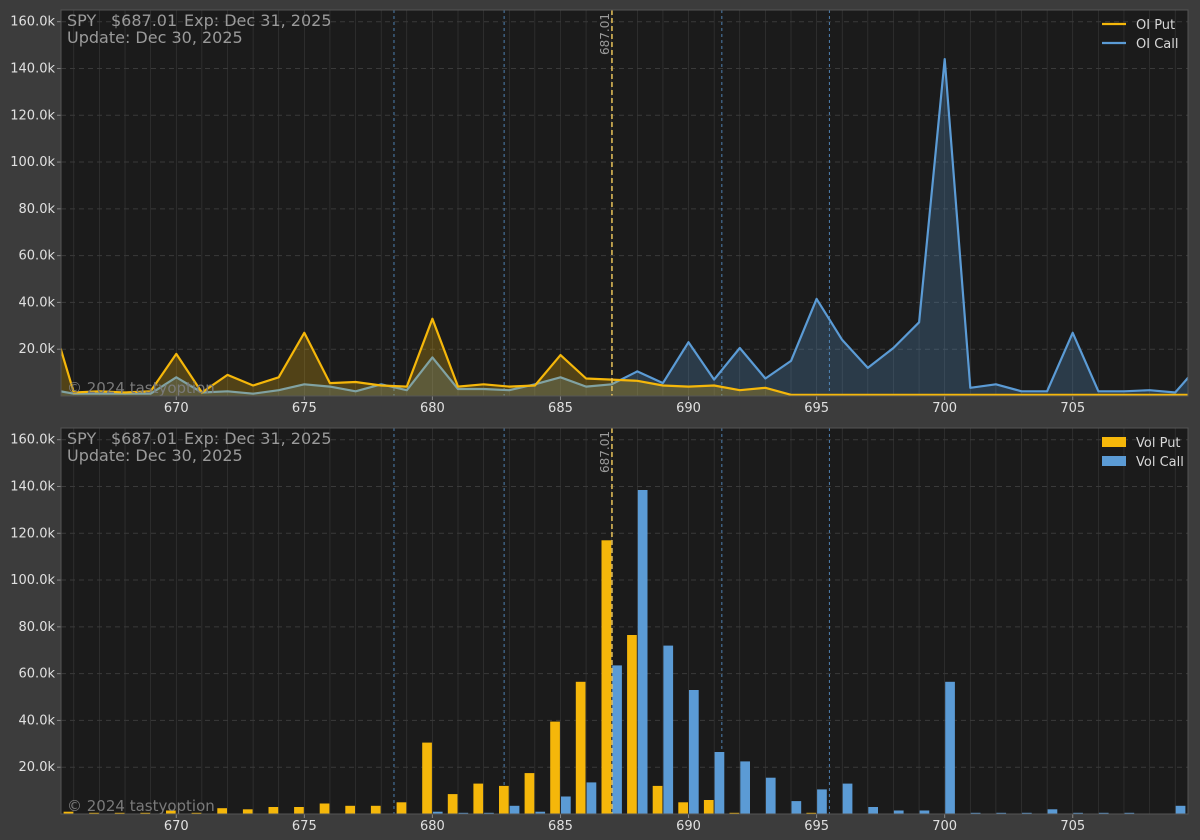 This screenshot has height=840, width=1200. What do you see at coordinates (1160, 462) in the screenshot?
I see `legend-label-vol-call: Vol Call` at bounding box center [1160, 462].